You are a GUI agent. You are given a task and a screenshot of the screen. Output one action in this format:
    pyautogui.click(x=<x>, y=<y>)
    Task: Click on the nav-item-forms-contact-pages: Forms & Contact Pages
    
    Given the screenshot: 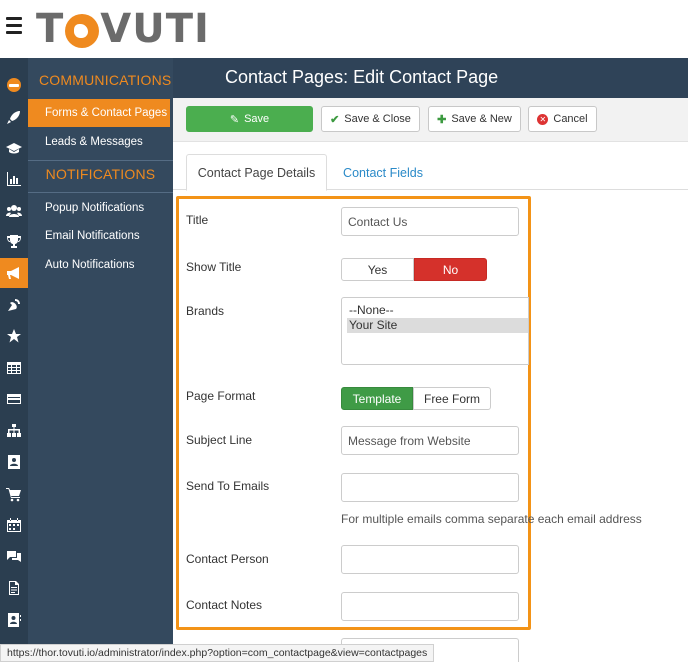 What is the action you would take?
    pyautogui.click(x=99, y=113)
    